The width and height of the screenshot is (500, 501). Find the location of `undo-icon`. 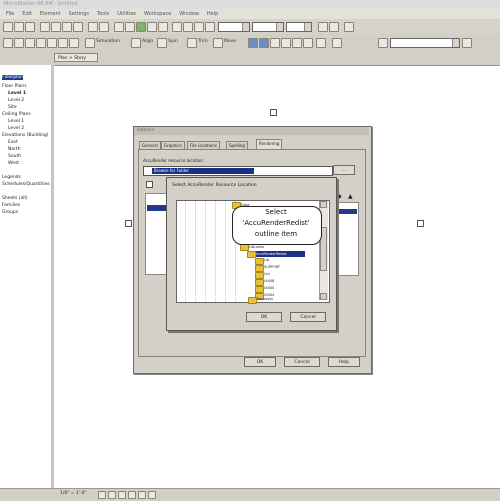

undo-icon is located at coordinates (93, 27).